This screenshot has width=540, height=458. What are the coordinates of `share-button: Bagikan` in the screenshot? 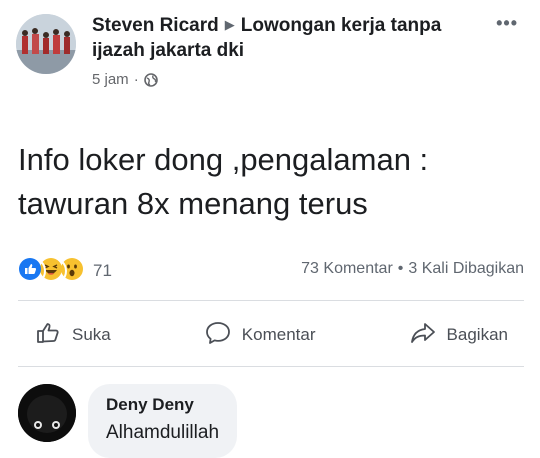 It's located at (458, 335).